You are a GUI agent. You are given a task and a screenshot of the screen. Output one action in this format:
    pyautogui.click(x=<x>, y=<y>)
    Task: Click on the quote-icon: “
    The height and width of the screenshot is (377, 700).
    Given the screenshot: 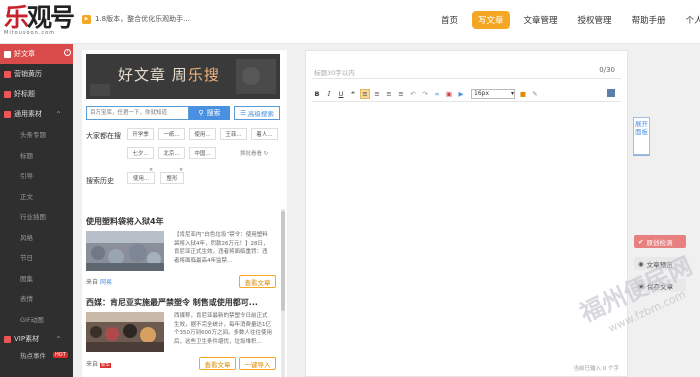 What is the action you would take?
    pyautogui.click(x=353, y=94)
    